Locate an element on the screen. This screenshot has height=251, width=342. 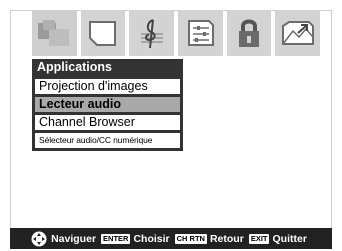
tab-picture is located at coordinates (54, 33).